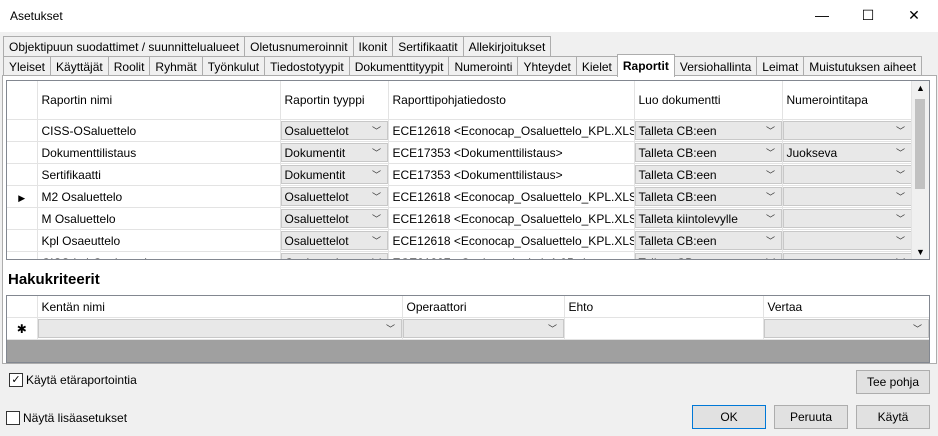  Describe the element at coordinates (645, 65) in the screenshot. I see `tab-raportit: Raportit` at that location.